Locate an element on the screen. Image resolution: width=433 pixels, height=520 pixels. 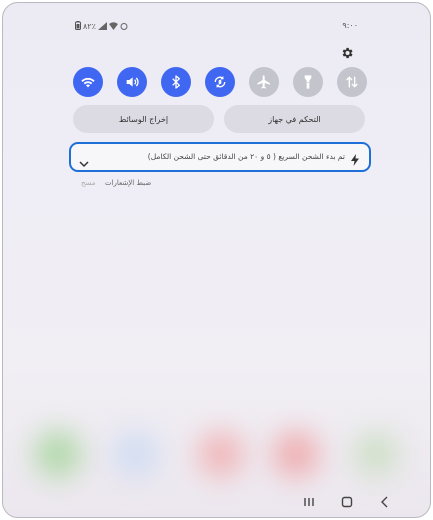
wifi-icon is located at coordinates (88, 82).